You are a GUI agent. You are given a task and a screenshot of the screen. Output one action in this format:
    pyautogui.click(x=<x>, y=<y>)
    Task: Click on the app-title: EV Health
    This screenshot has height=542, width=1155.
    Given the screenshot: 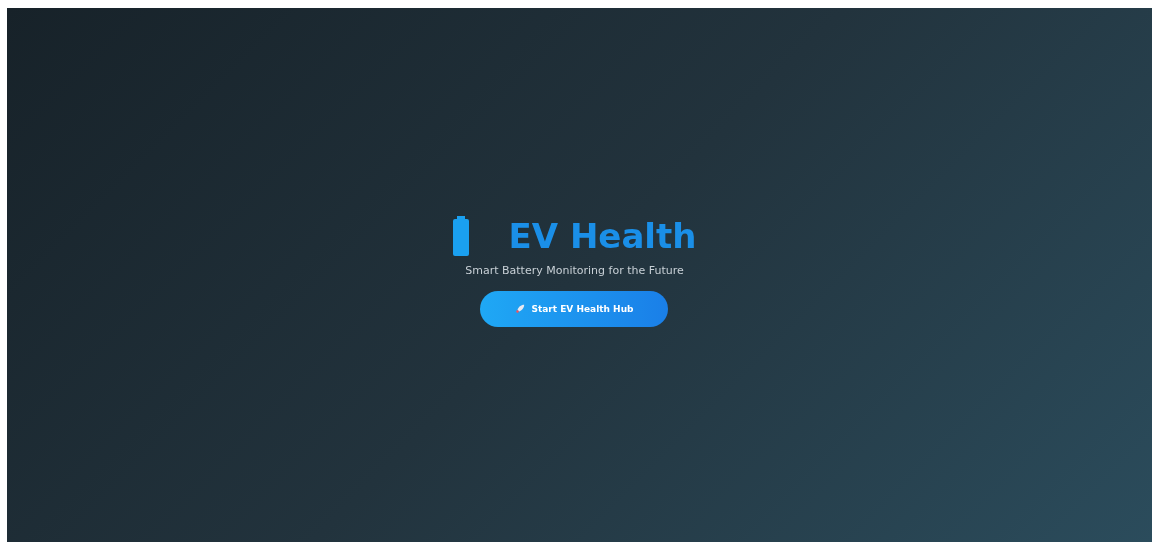 What is the action you would take?
    pyautogui.click(x=602, y=235)
    